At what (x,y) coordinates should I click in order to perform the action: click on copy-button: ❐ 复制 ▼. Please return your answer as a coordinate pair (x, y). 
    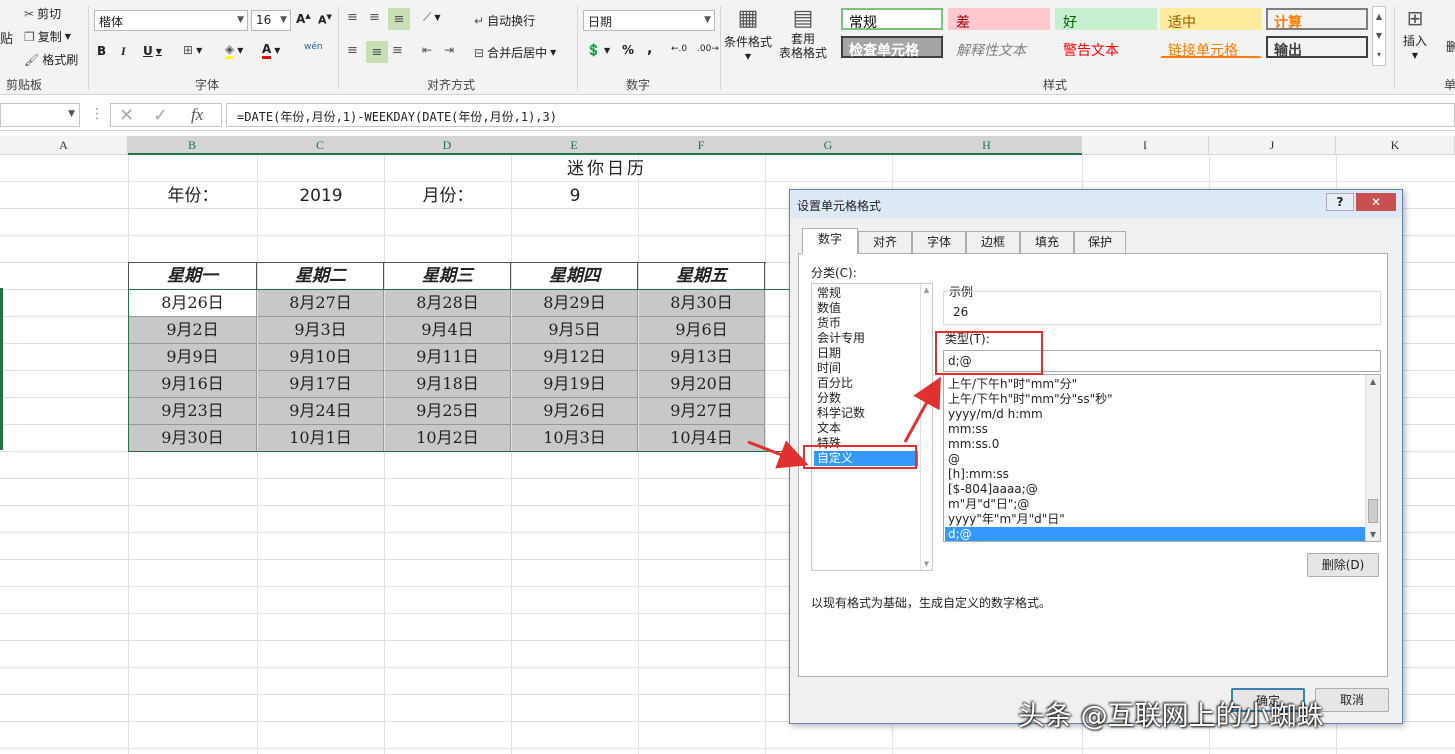
    Looking at the image, I should click on (47, 36).